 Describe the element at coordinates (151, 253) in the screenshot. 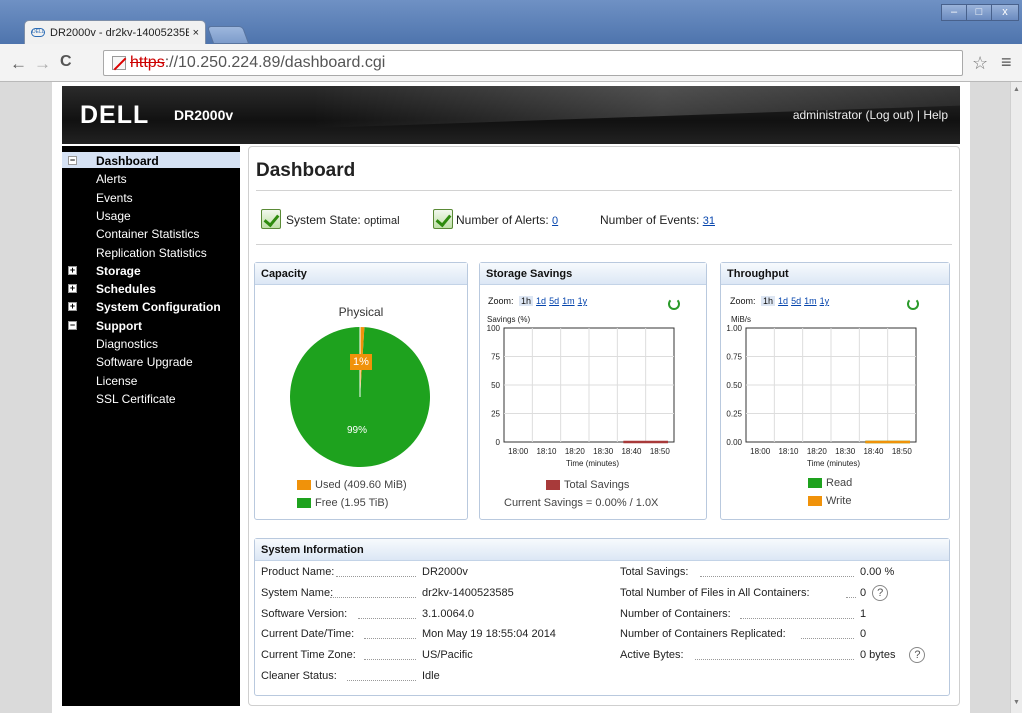

I see `sidebar-item-replication-statistics: Replication Statistics` at that location.